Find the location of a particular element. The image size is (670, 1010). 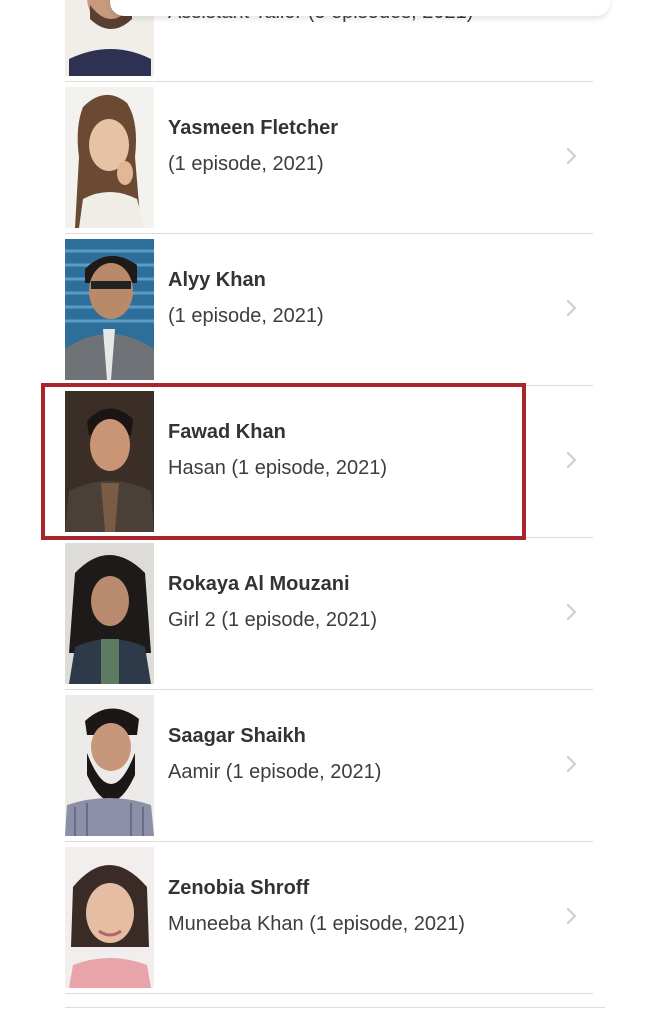

list-bottom-divider is located at coordinates (335, 1007).